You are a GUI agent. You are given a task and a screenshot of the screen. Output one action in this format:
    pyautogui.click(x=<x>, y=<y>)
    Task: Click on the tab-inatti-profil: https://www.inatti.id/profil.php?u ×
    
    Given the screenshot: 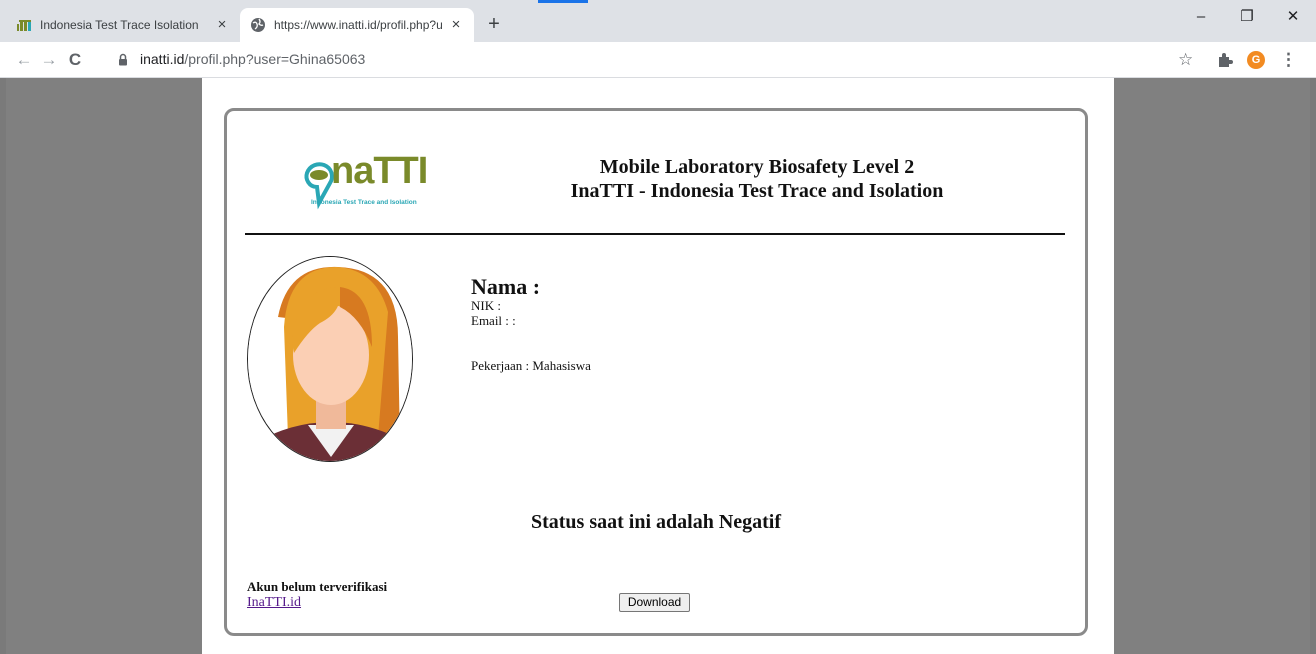 What is the action you would take?
    pyautogui.click(x=357, y=25)
    